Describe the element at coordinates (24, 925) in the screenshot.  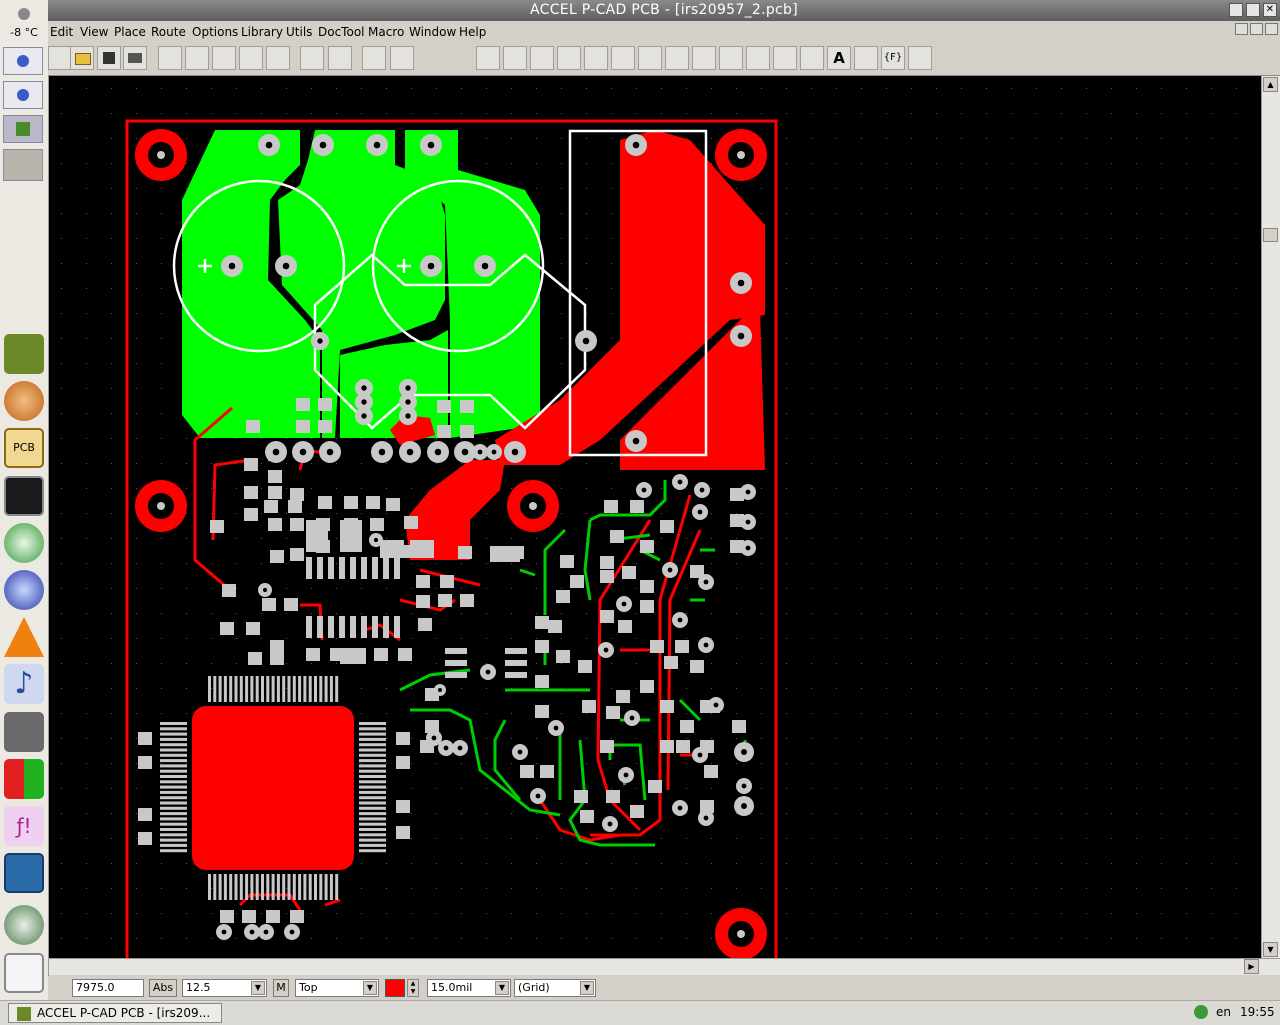
I see `media-icon` at that location.